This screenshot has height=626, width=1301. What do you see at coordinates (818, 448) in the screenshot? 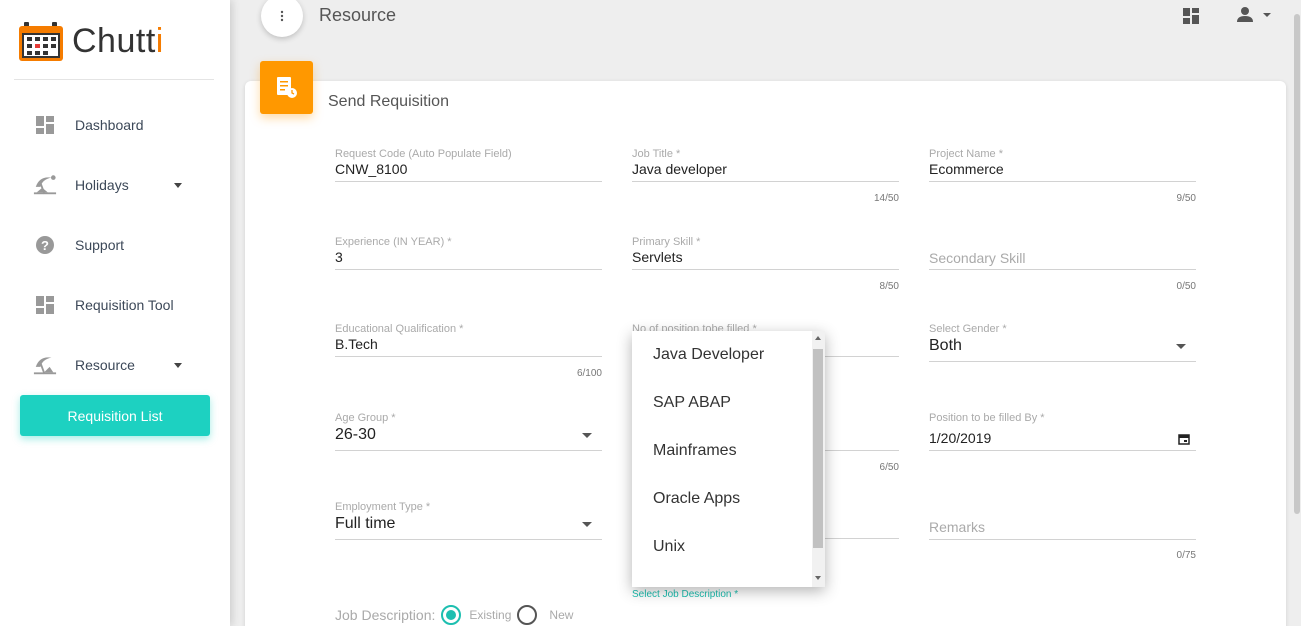
I see `dropdown-scrollbar-thumb` at bounding box center [818, 448].